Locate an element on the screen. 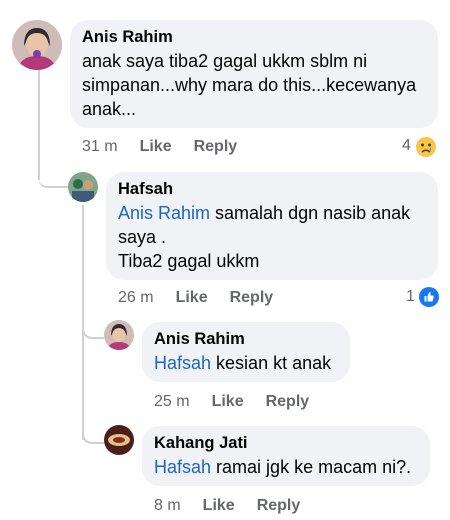 This screenshot has height=520, width=450. avatar-kahang-jati is located at coordinates (119, 440).